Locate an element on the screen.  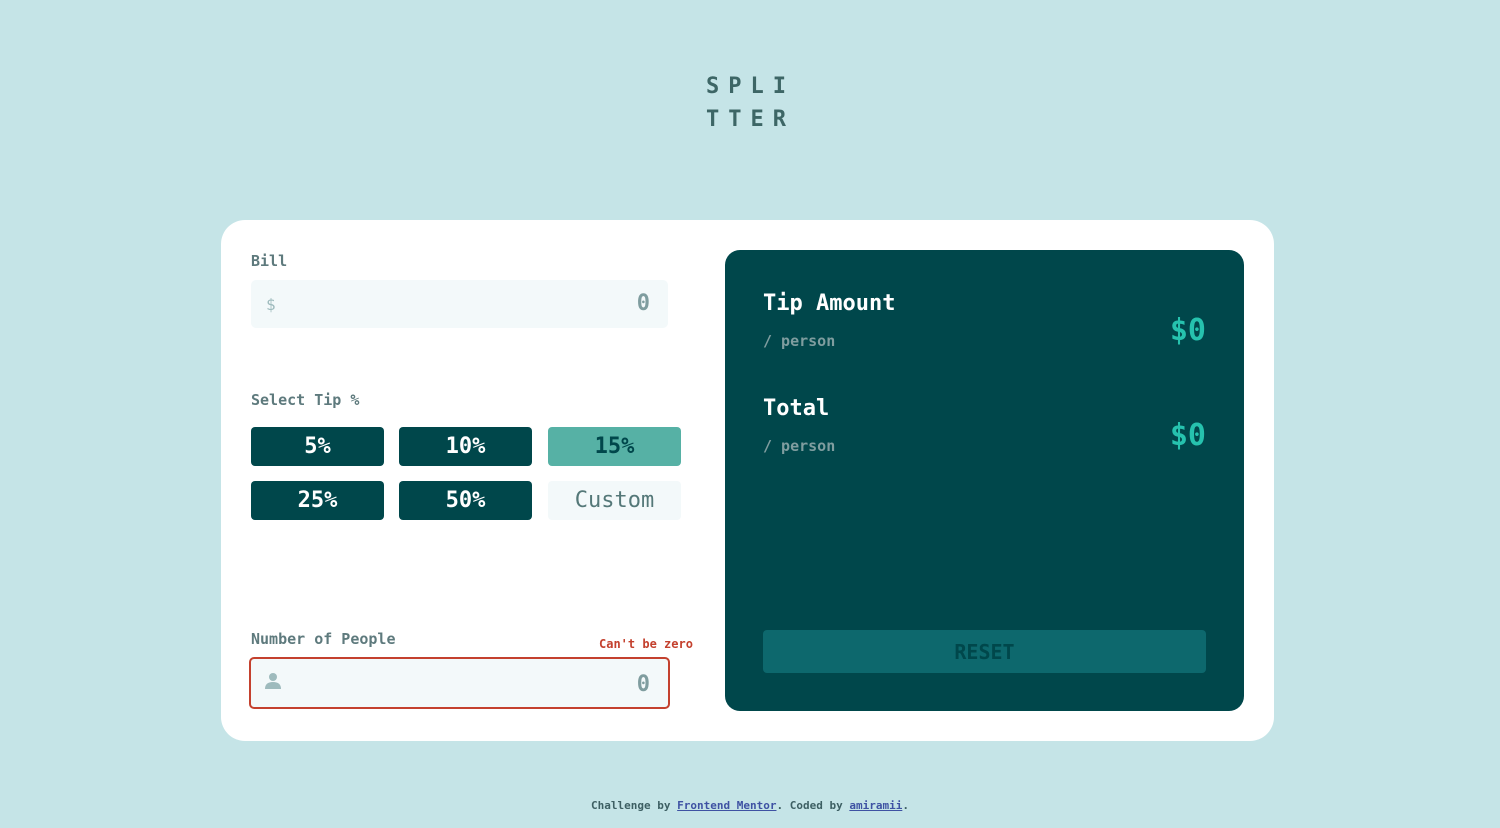
logo-line-2: TTER is located at coordinates (750, 119).